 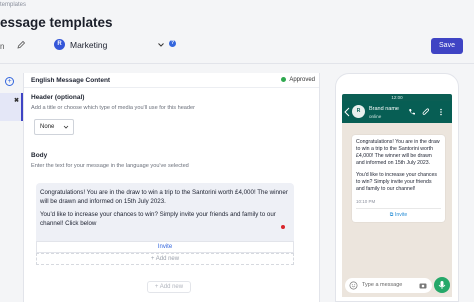 What do you see at coordinates (88, 45) in the screenshot?
I see `account-name: Marketing` at bounding box center [88, 45].